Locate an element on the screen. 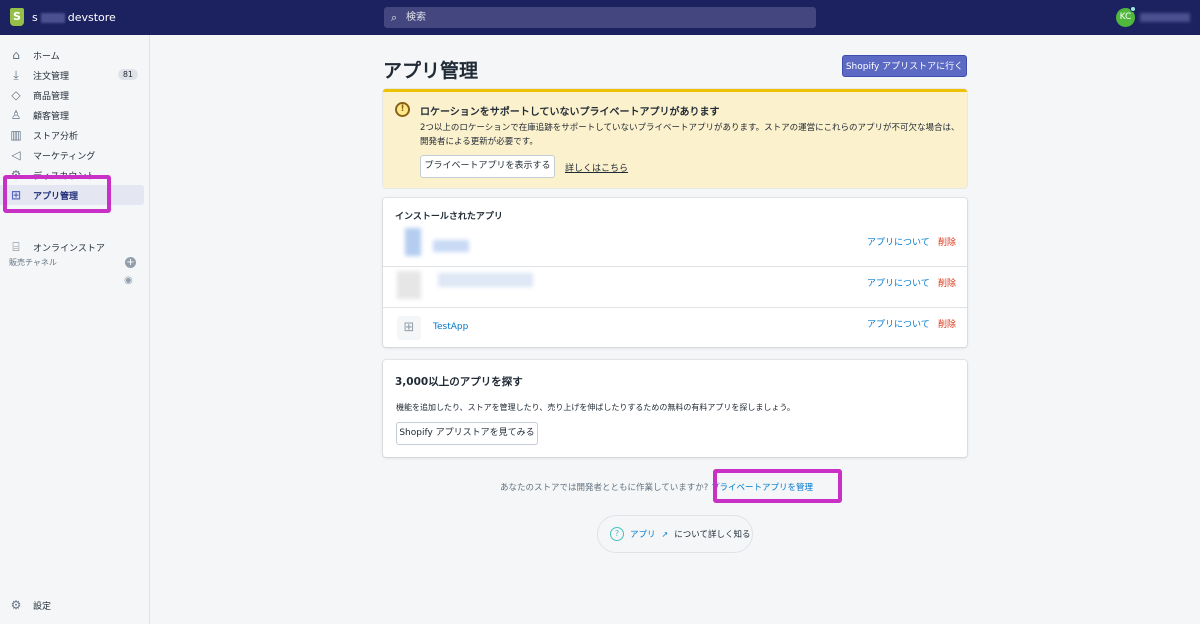 The width and height of the screenshot is (1200, 624). search-icon: ⌕ is located at coordinates (394, 17).